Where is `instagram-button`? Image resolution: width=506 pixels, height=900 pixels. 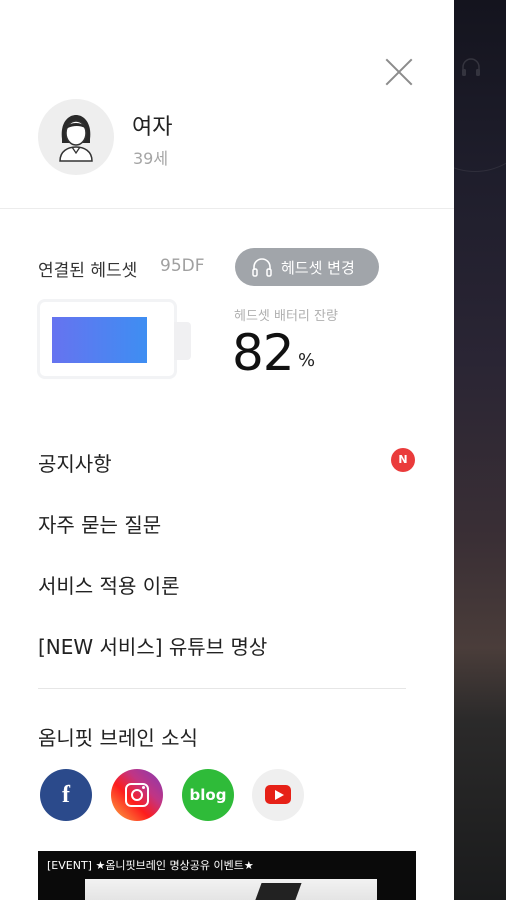
instagram-button is located at coordinates (137, 795).